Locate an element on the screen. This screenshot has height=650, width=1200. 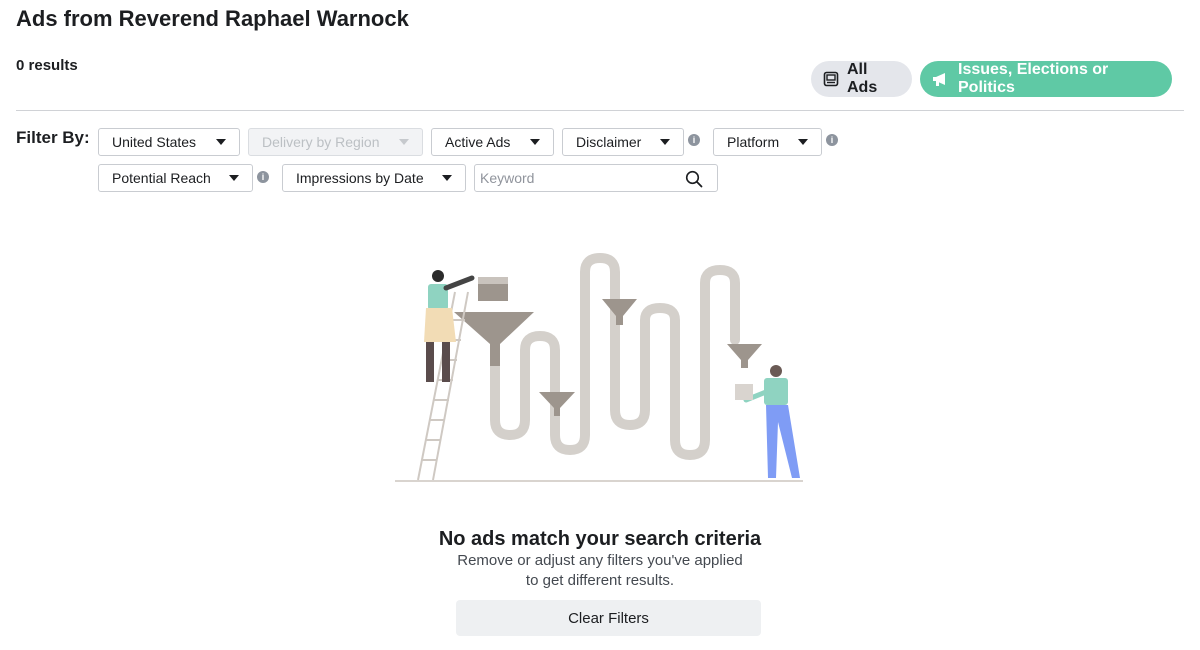
reach-value: Potential Reach is located at coordinates (161, 178).